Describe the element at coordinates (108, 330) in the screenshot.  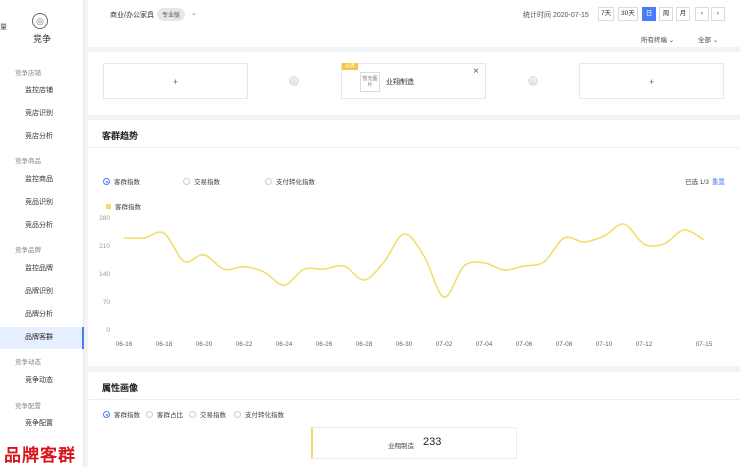
I see `y-tick-label: 0` at that location.